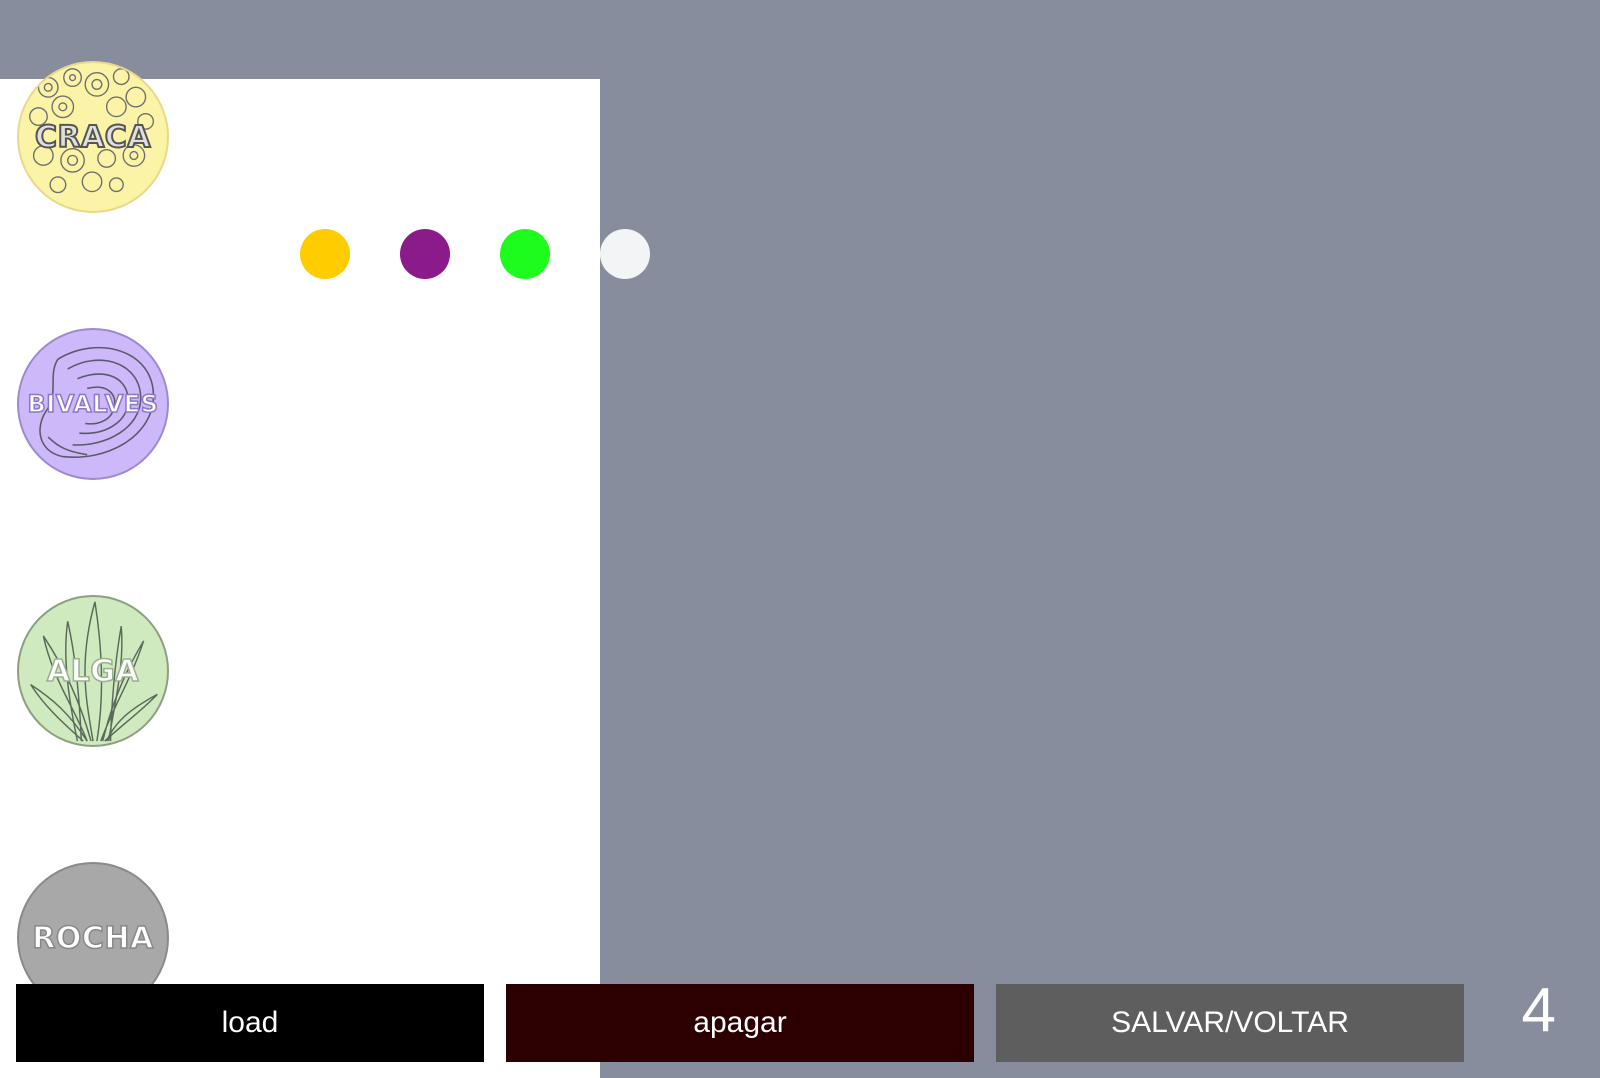 The image size is (1600, 1078). What do you see at coordinates (425, 254) in the screenshot?
I see `color-swatch-purple` at bounding box center [425, 254].